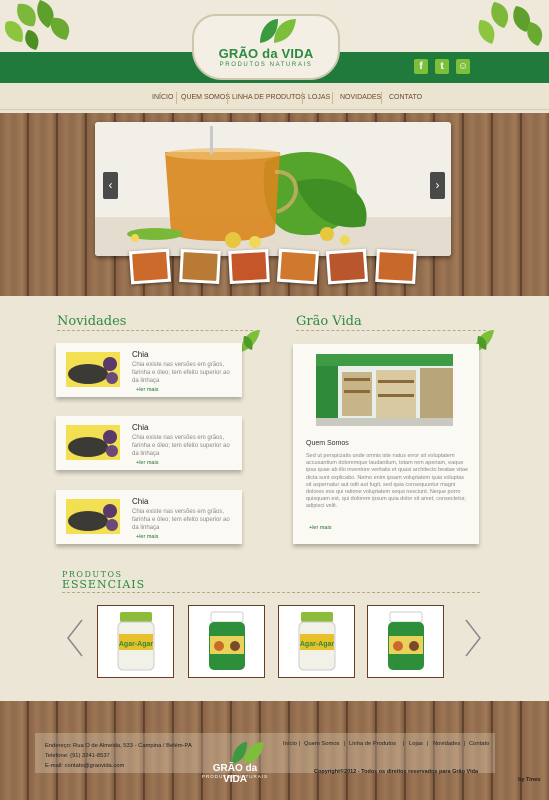  What do you see at coordinates (271, 592) in the screenshot?
I see `produtos-divider` at bounding box center [271, 592].